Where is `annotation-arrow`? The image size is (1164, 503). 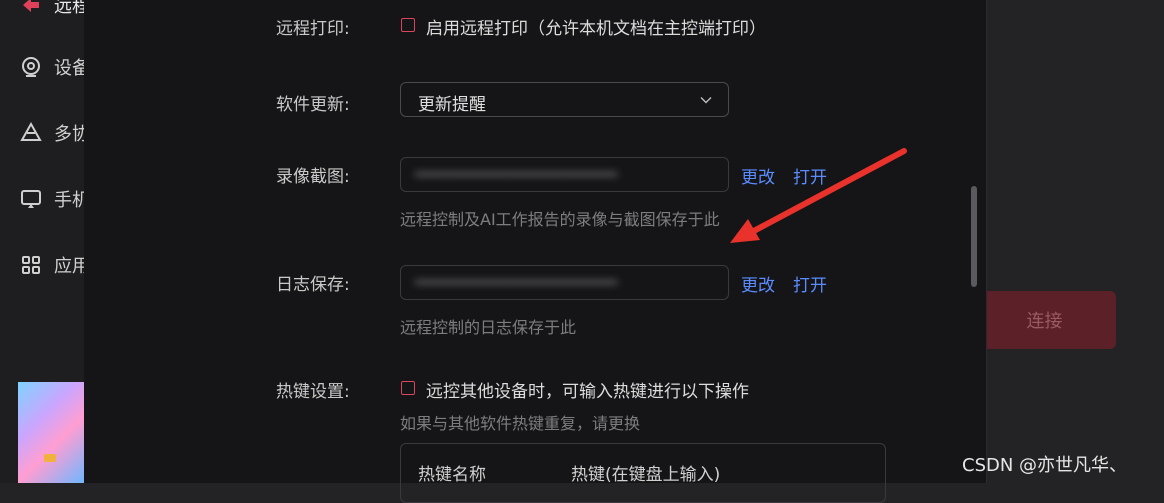
annotation-arrow is located at coordinates (818, 195).